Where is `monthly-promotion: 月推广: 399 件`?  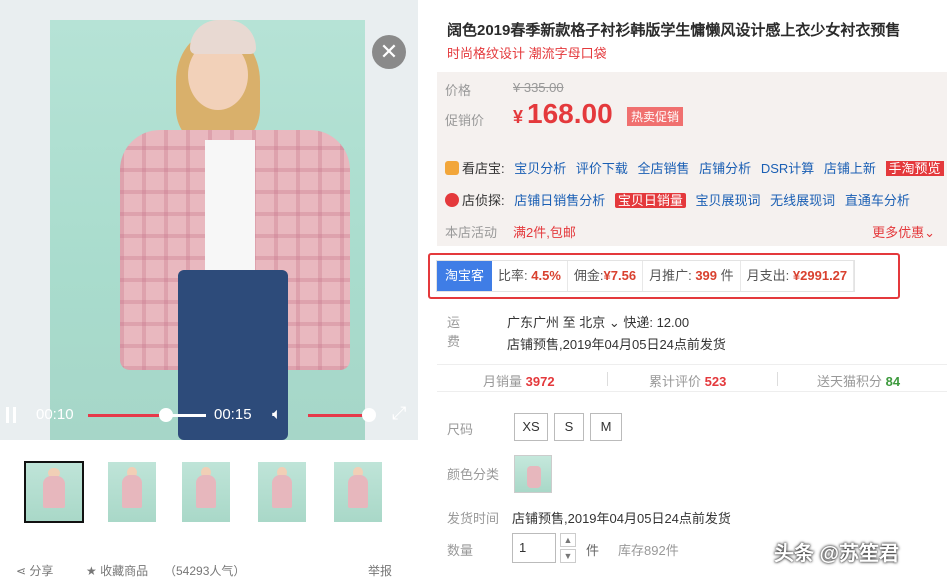
monthly-promotion: 月推广: 399 件 is located at coordinates (692, 276).